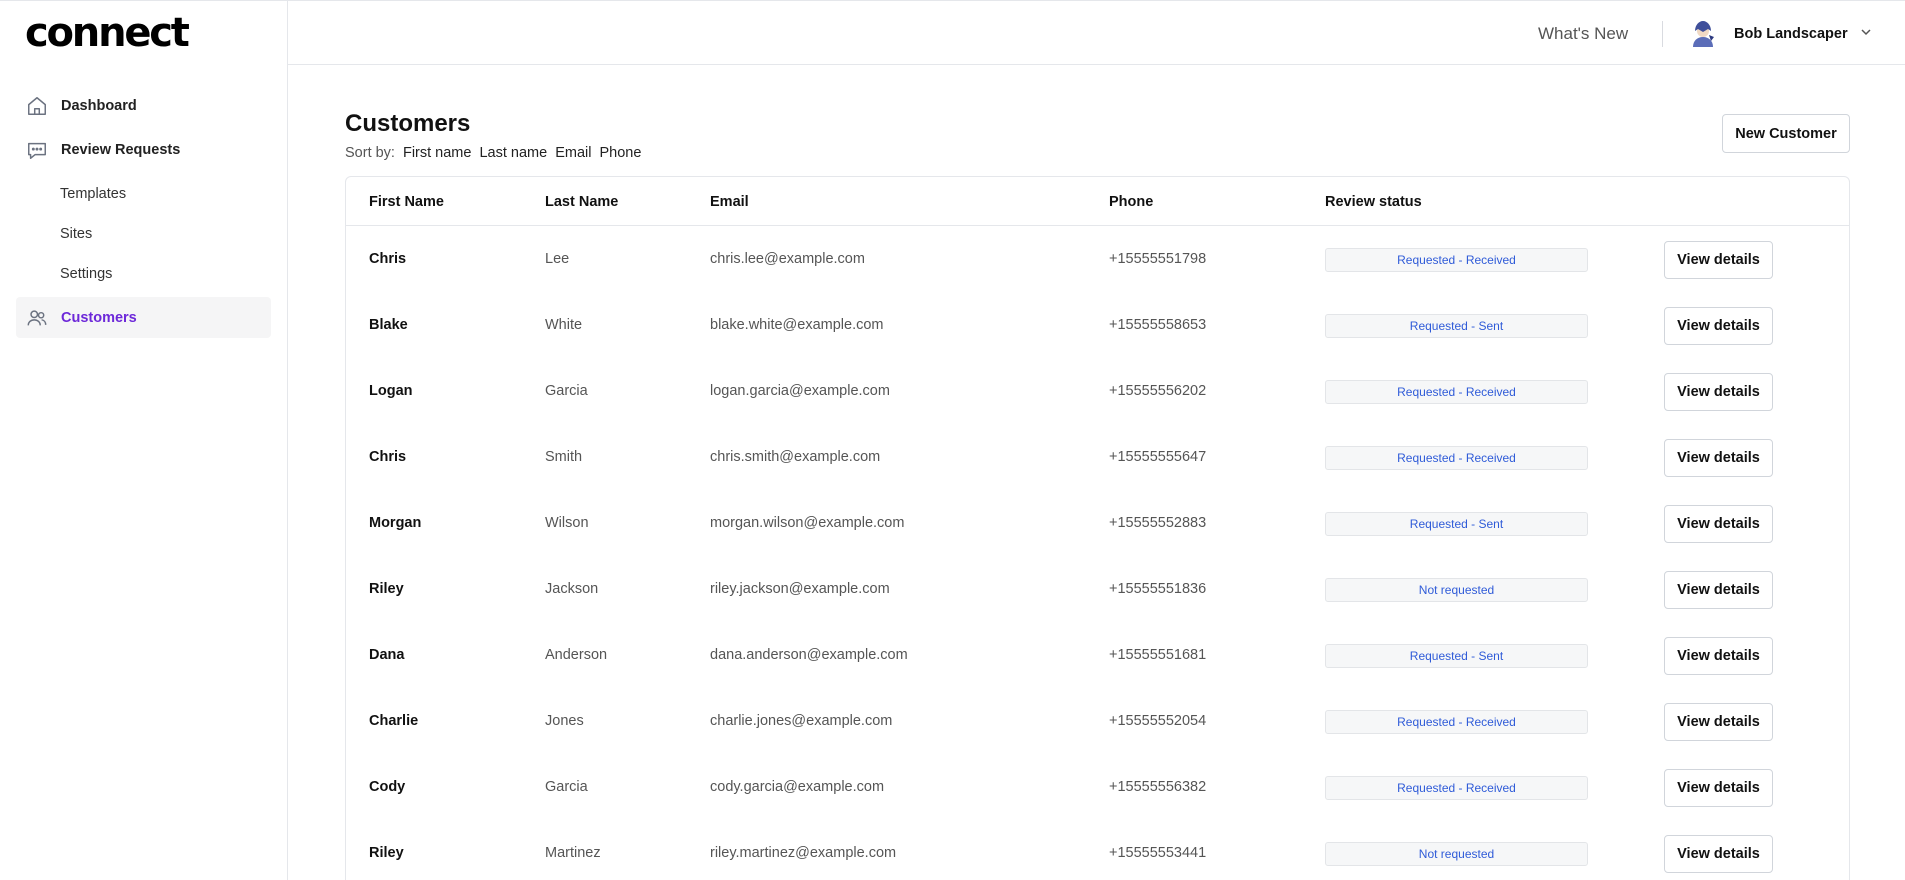  I want to click on new-customer-button: New Customer, so click(1786, 133).